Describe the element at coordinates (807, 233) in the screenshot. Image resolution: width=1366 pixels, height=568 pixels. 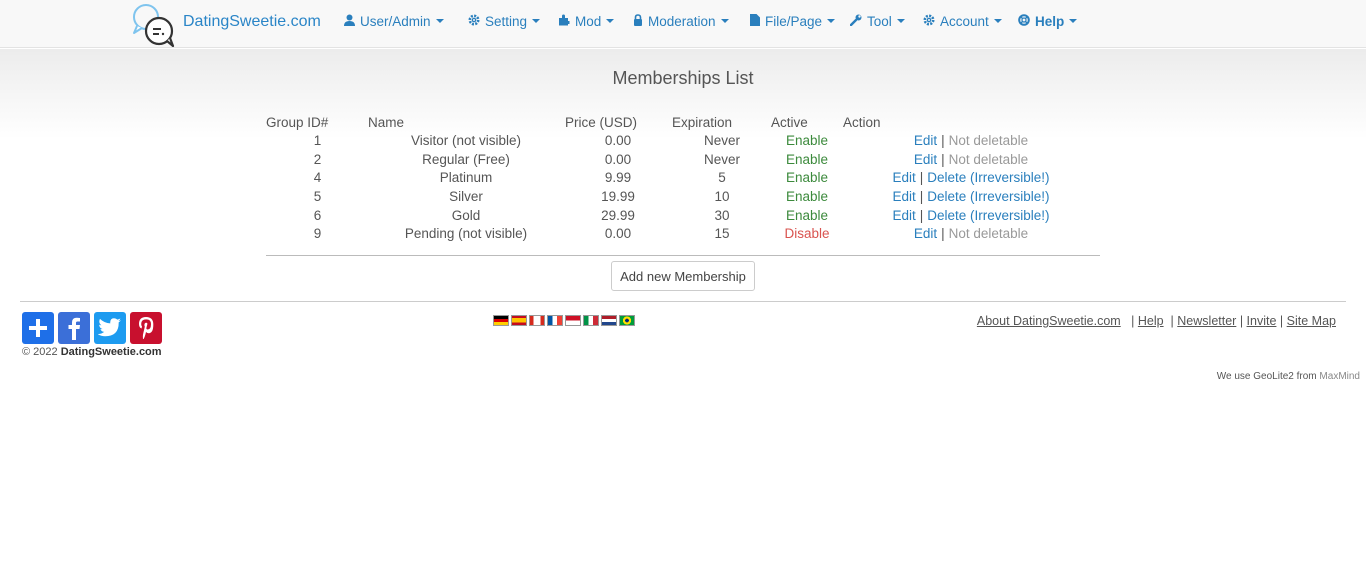
I see `status-badge: Disable` at that location.